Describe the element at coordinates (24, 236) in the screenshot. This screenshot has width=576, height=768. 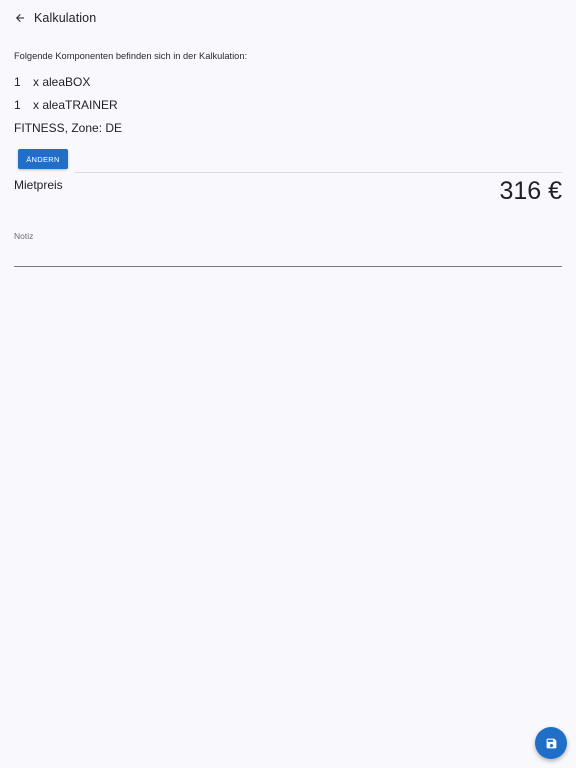
I see `note-label: Notiz` at that location.